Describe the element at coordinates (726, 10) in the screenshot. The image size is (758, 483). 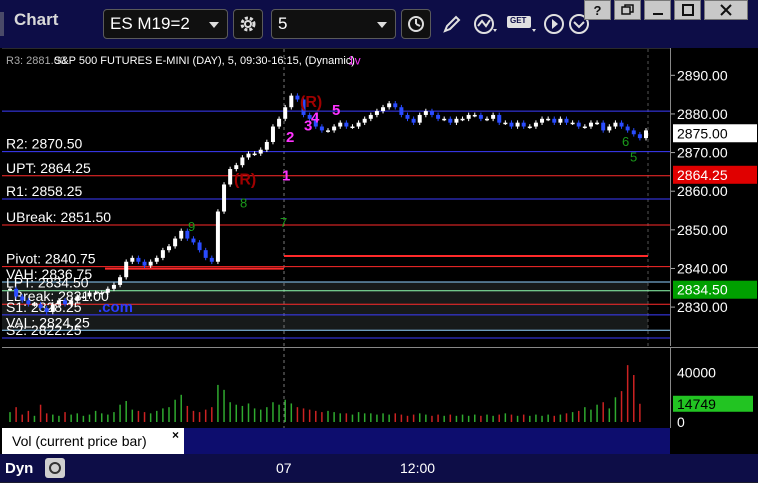
I see `close-window-button` at that location.